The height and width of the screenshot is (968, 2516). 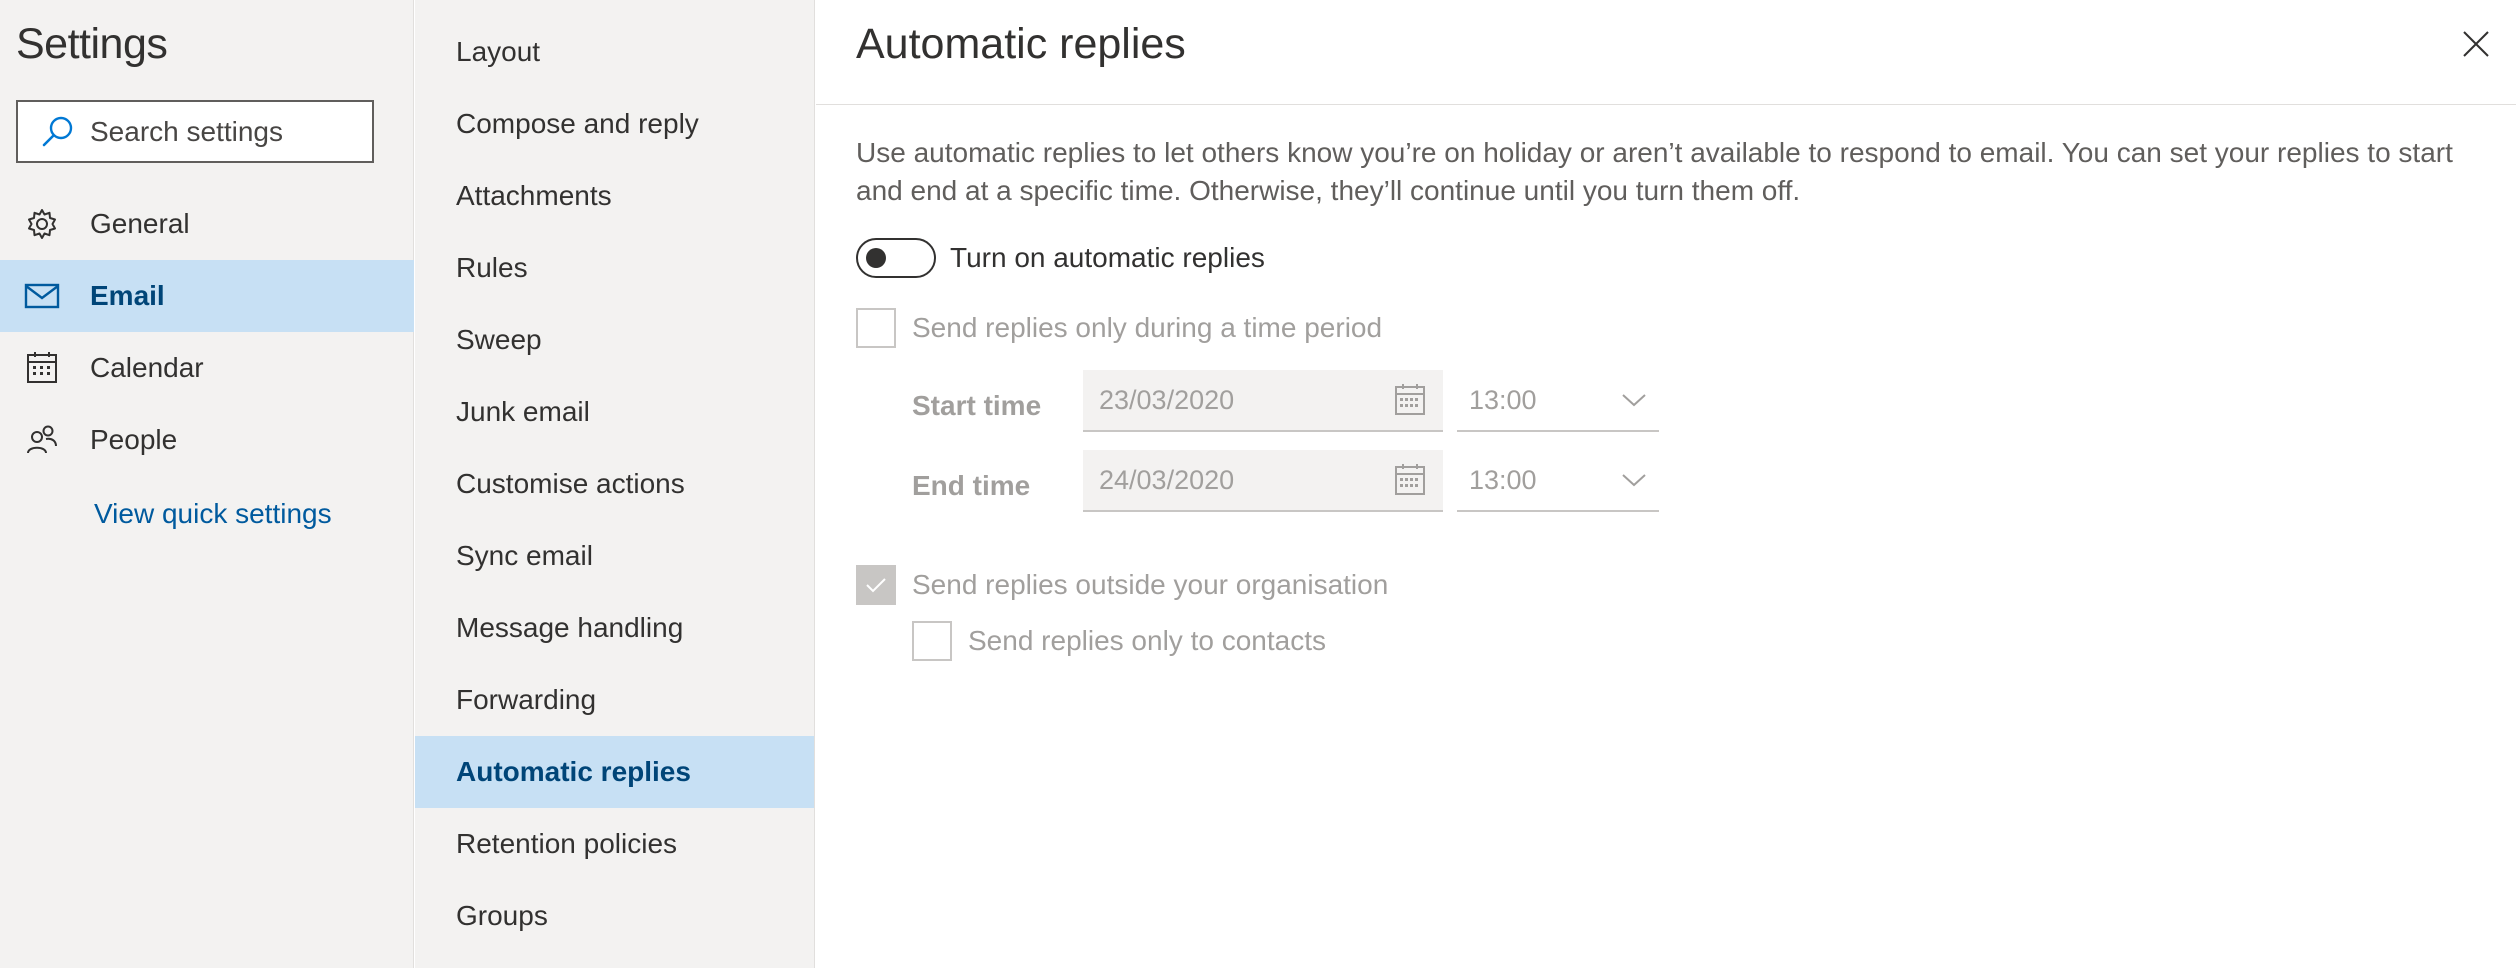 I want to click on nav-item-calendar: Calendar, so click(x=207, y=368).